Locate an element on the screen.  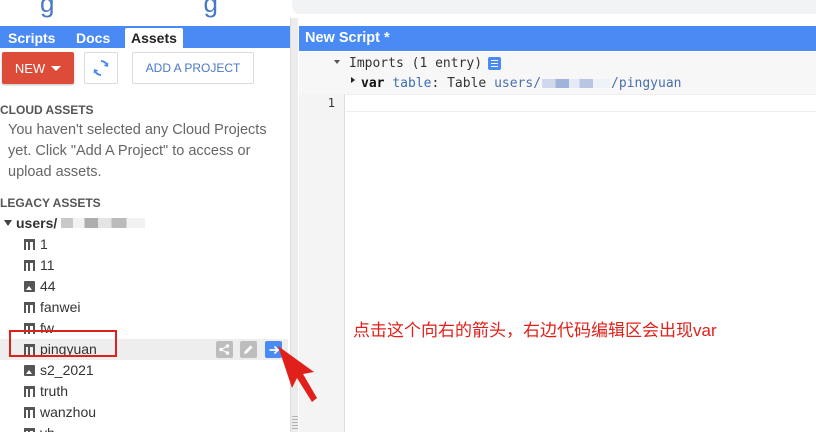
redacted-path is located at coordinates (576, 83).